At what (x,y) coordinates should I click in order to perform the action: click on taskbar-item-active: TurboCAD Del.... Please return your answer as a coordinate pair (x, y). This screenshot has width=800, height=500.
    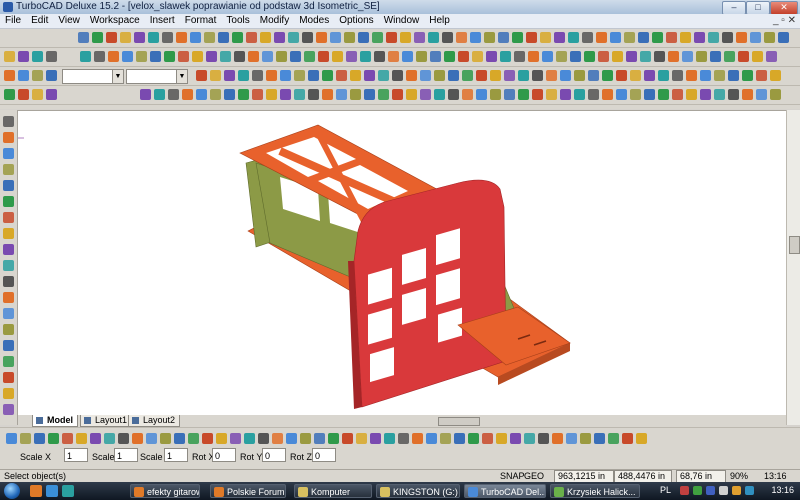
    Looking at the image, I should click on (505, 491).